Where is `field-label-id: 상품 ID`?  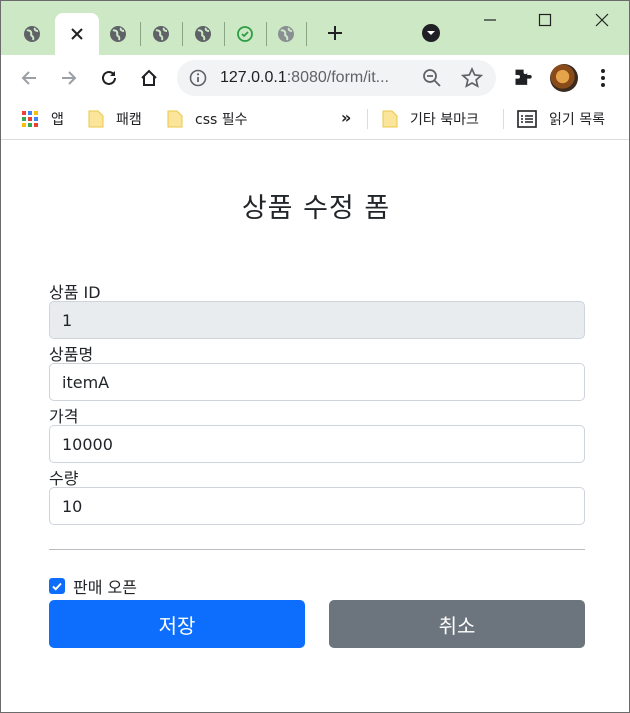 field-label-id: 상품 ID is located at coordinates (75, 292).